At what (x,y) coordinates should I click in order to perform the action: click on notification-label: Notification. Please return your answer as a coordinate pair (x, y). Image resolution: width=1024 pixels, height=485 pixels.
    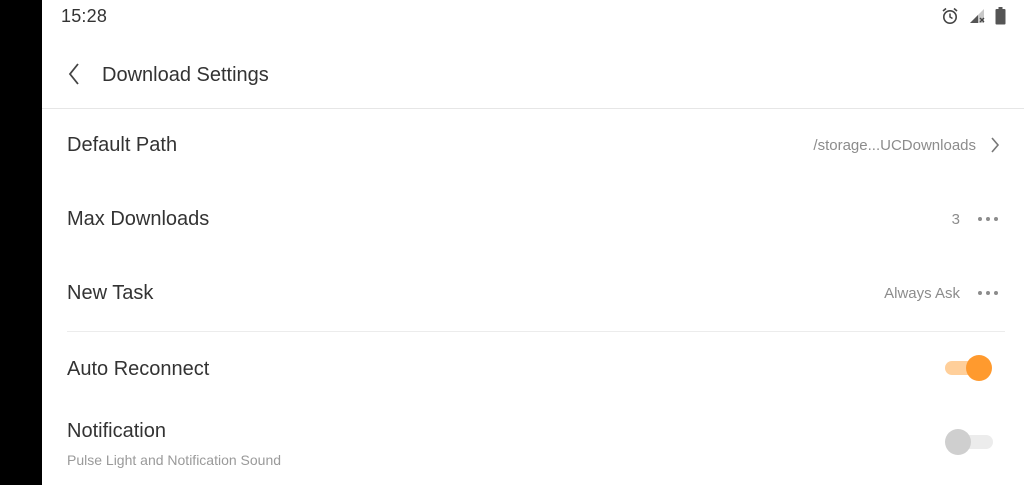
    Looking at the image, I should click on (116, 431).